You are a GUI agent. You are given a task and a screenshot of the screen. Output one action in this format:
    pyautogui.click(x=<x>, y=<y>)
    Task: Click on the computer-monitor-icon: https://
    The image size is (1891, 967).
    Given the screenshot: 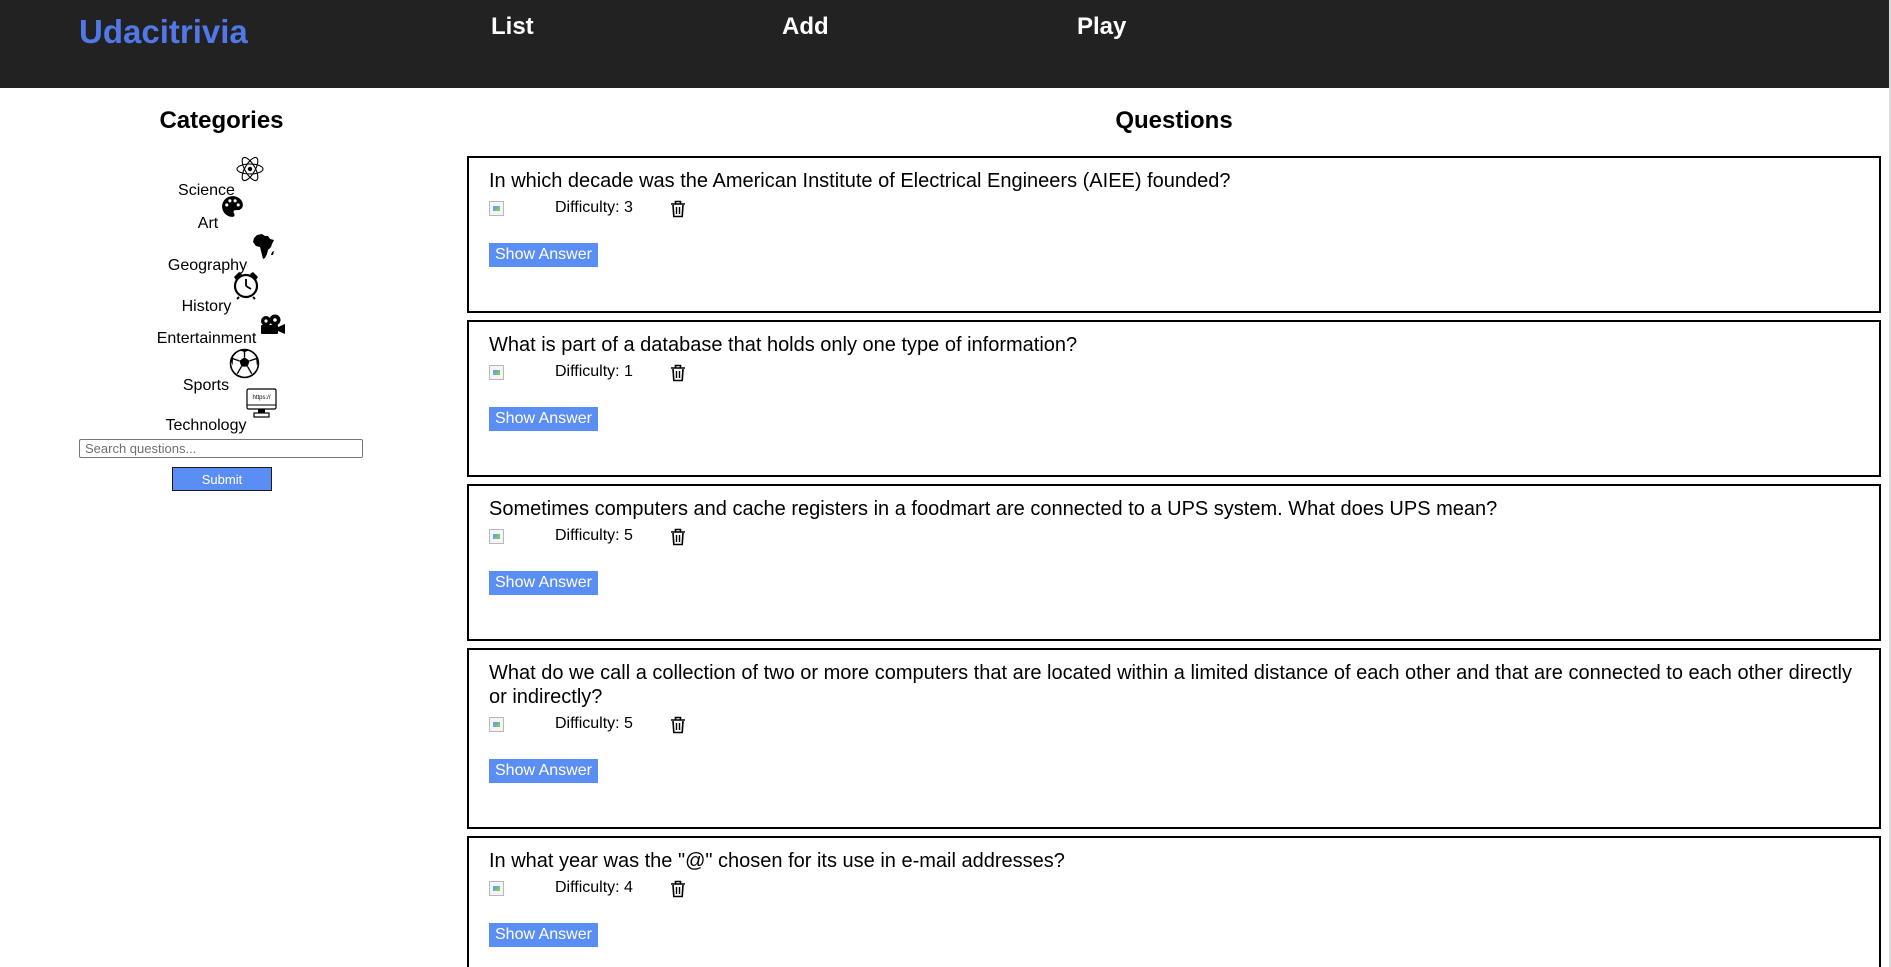 What is the action you would take?
    pyautogui.click(x=262, y=406)
    